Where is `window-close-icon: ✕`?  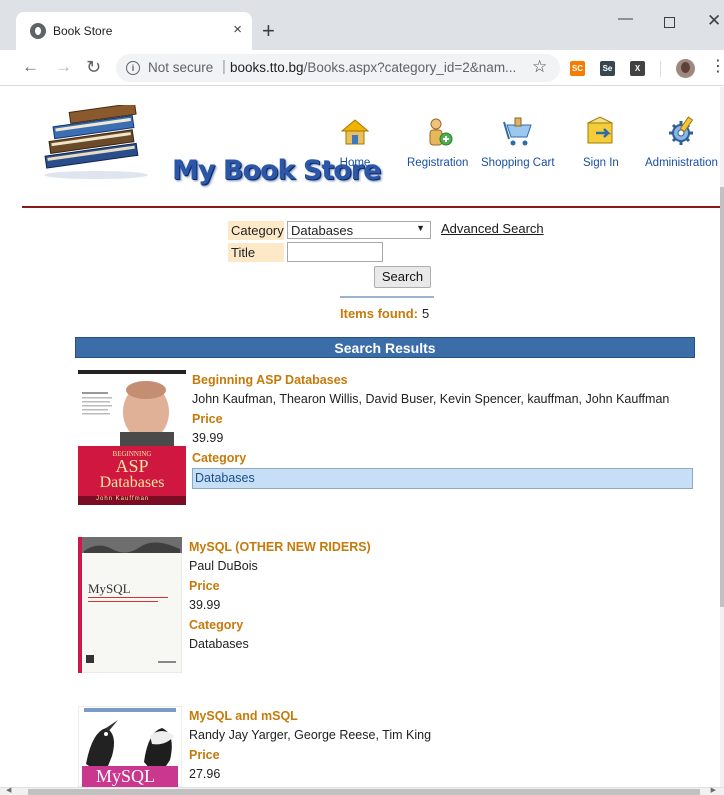 window-close-icon: ✕ is located at coordinates (714, 21).